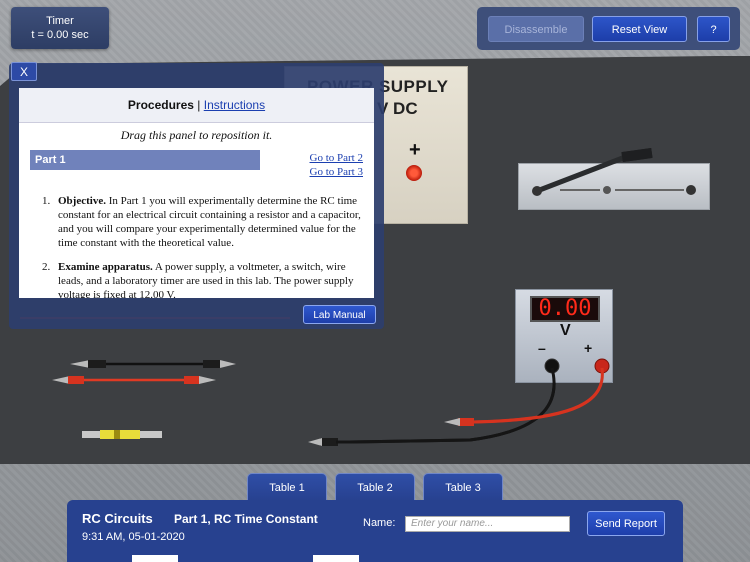 The image size is (750, 562). Describe the element at coordinates (339, 314) in the screenshot. I see `lab-manual-button: Lab Manual` at that location.